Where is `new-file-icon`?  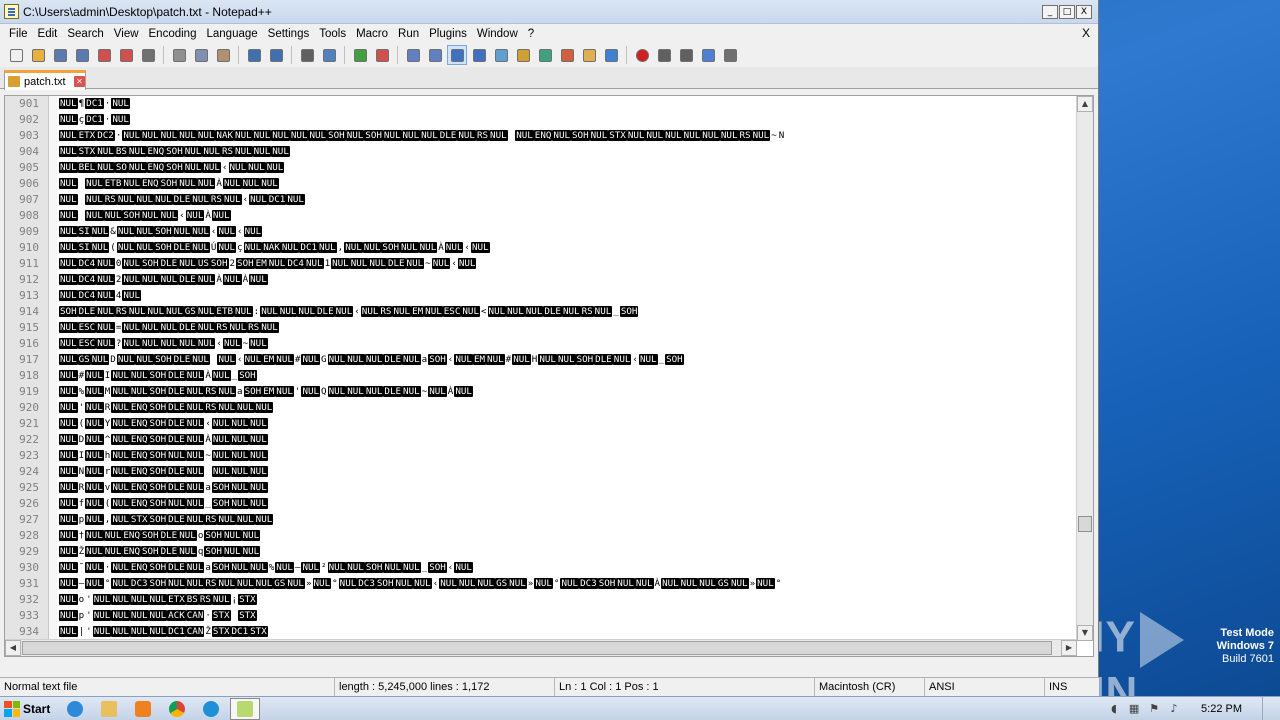 new-file-icon is located at coordinates (16, 55).